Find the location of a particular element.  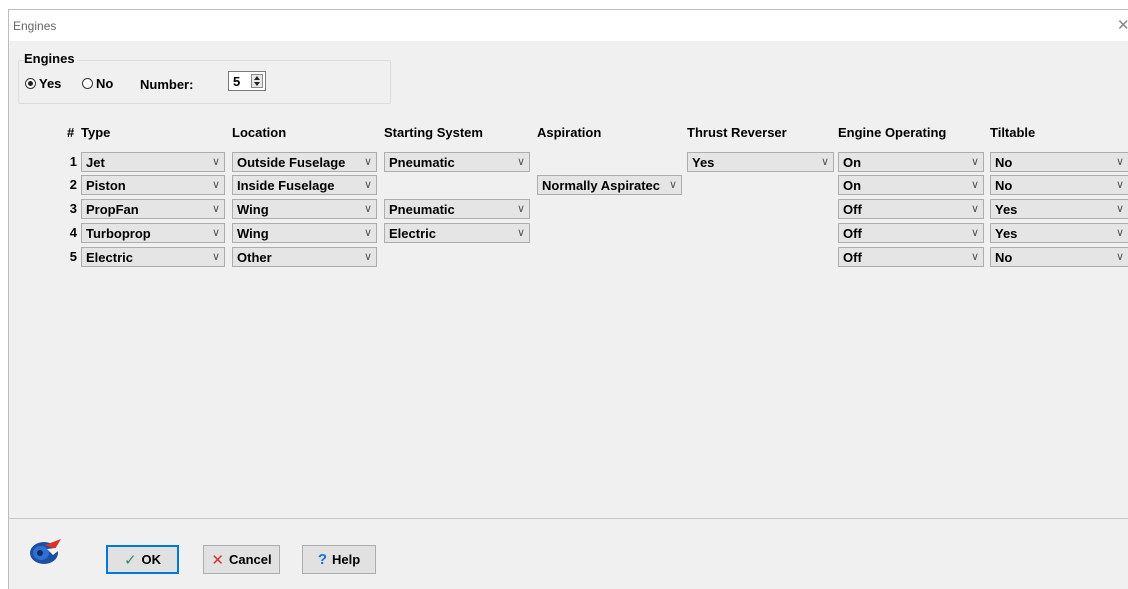

location-dropdown: Outside Fuselage ∨ is located at coordinates (304, 162).